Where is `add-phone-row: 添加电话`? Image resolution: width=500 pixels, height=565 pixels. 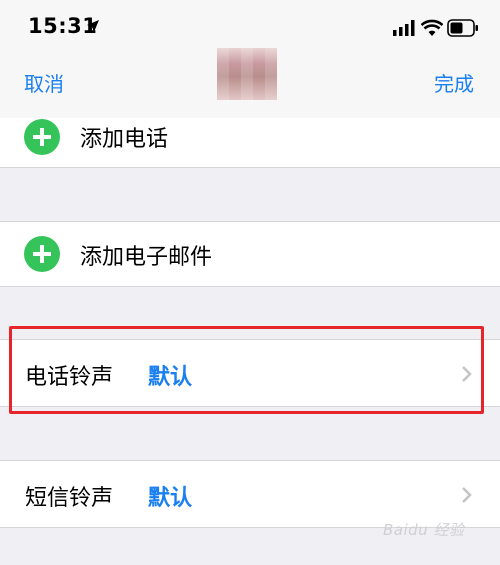 add-phone-row: 添加电话 is located at coordinates (250, 143).